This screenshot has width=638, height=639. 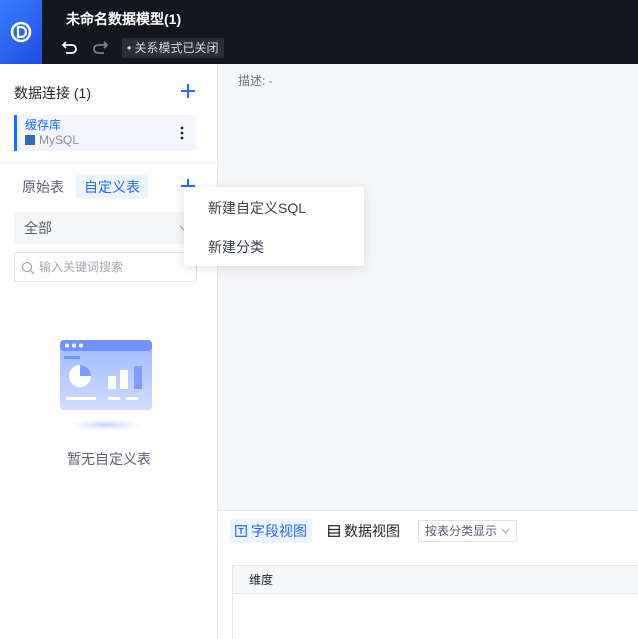 I want to click on tab-data-view: 数据视图, so click(x=364, y=531).